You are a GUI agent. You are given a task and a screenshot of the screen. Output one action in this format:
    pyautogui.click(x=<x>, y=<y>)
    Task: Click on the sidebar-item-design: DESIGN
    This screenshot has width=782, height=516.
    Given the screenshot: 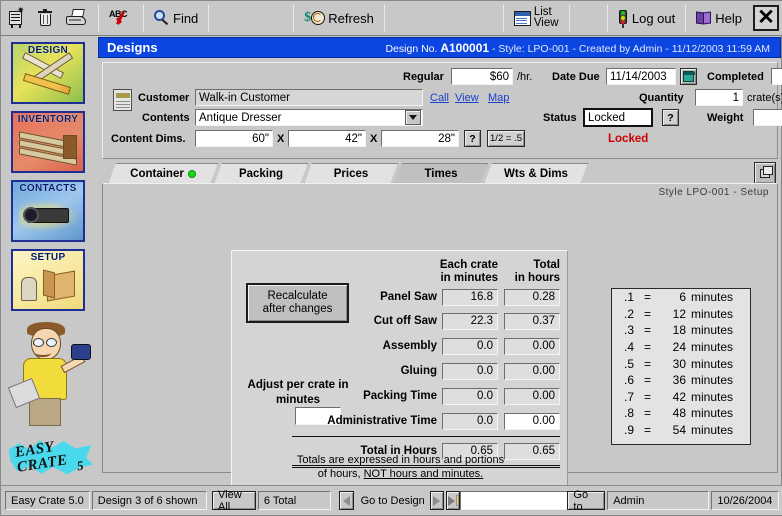 What is the action you would take?
    pyautogui.click(x=48, y=73)
    